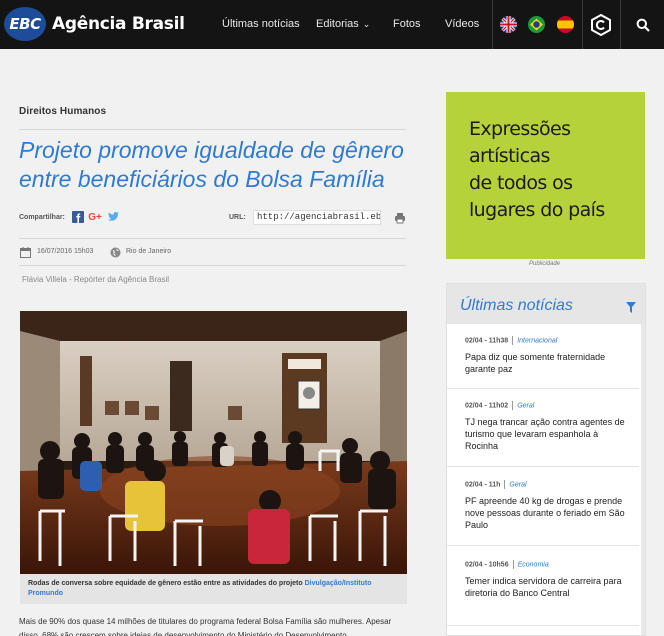  What do you see at coordinates (483, 485) in the screenshot?
I see `news-time: 02/04 - 11h` at bounding box center [483, 485].